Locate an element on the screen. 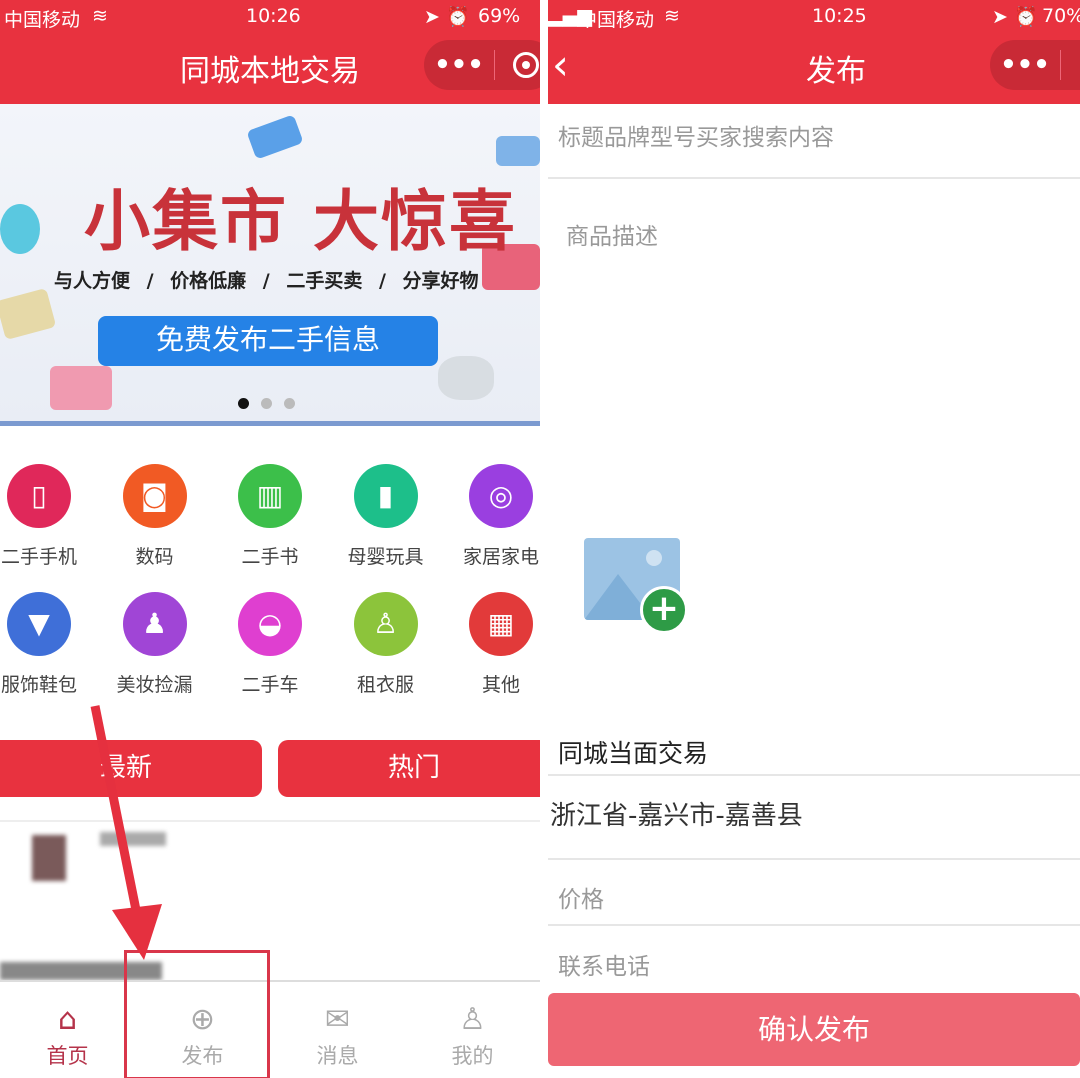  annotation-arrow is located at coordinates (126, 832).